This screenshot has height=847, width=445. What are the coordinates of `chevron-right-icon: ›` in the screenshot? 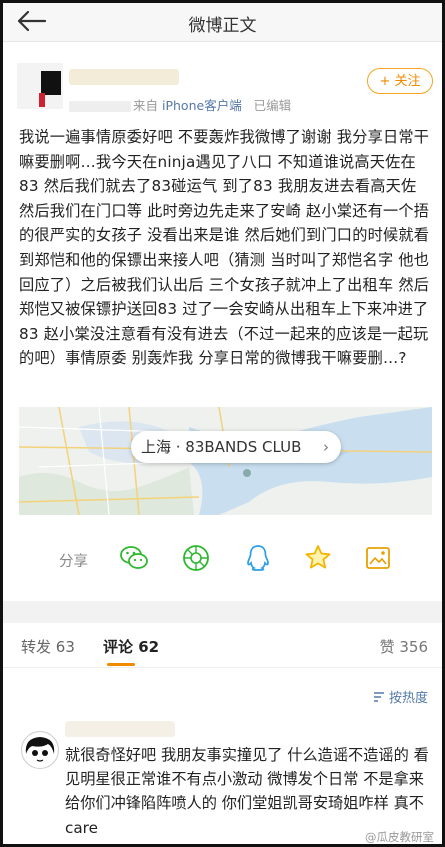 It's located at (326, 447).